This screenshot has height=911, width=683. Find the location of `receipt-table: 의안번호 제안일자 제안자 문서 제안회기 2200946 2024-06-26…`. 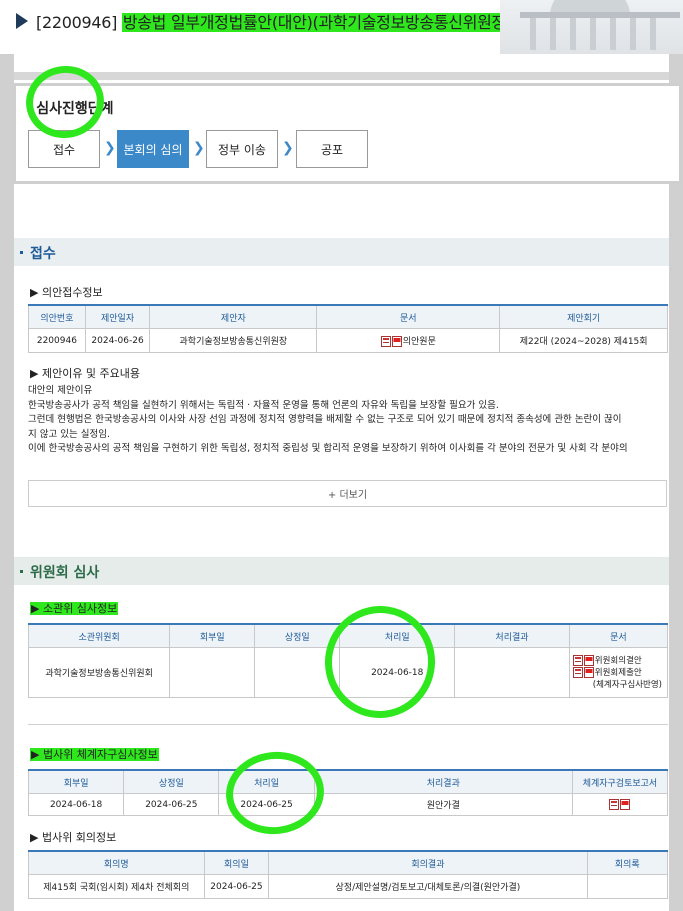

receipt-table: 의안번호 제안일자 제안자 문서 제안회기 2200946 2024-06-26… is located at coordinates (348, 328).